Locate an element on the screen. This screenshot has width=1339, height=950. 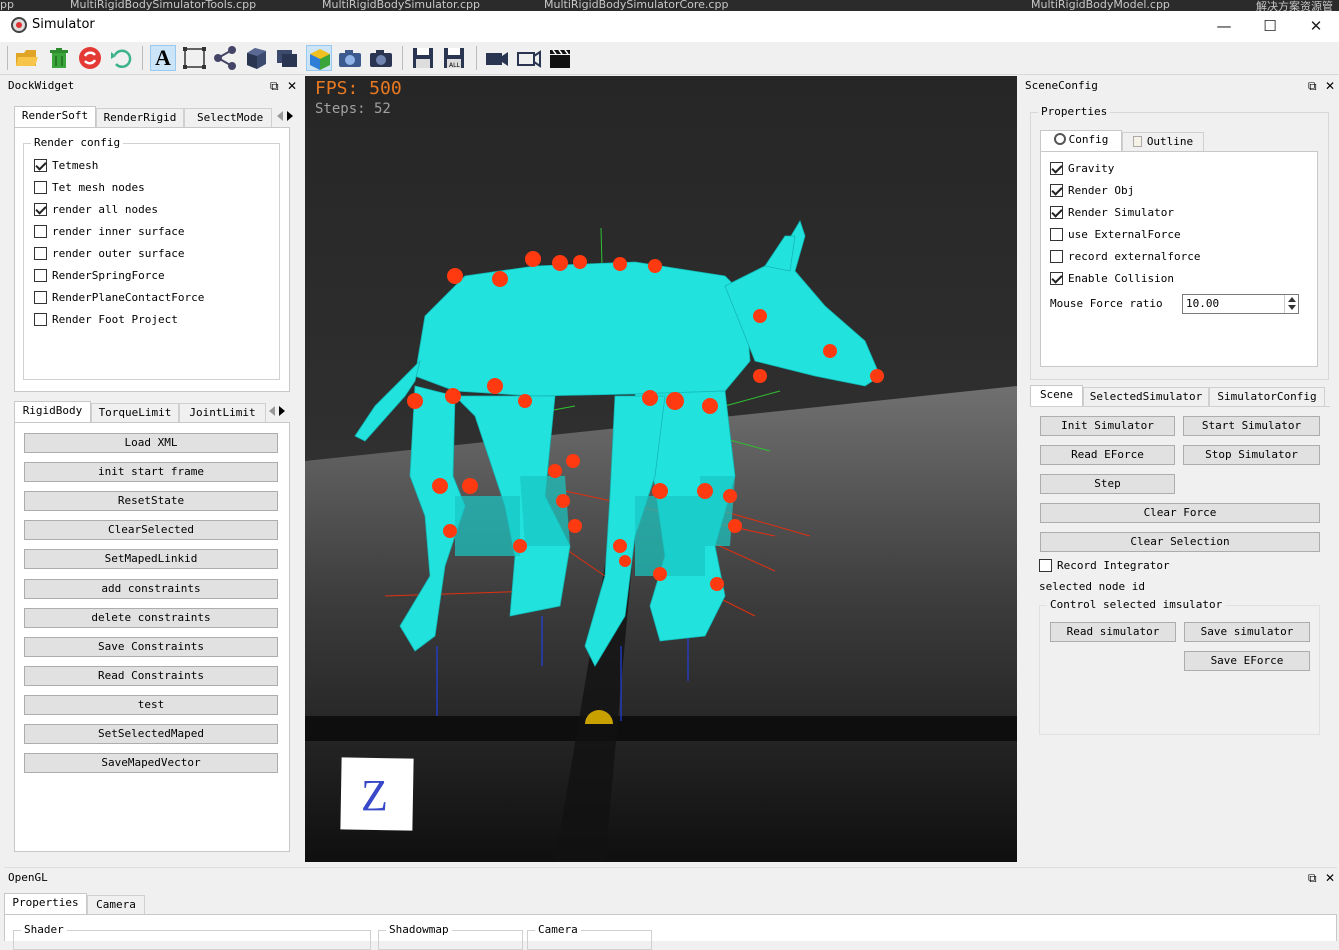
config-checkbox: Render Obj is located at coordinates (1092, 191).